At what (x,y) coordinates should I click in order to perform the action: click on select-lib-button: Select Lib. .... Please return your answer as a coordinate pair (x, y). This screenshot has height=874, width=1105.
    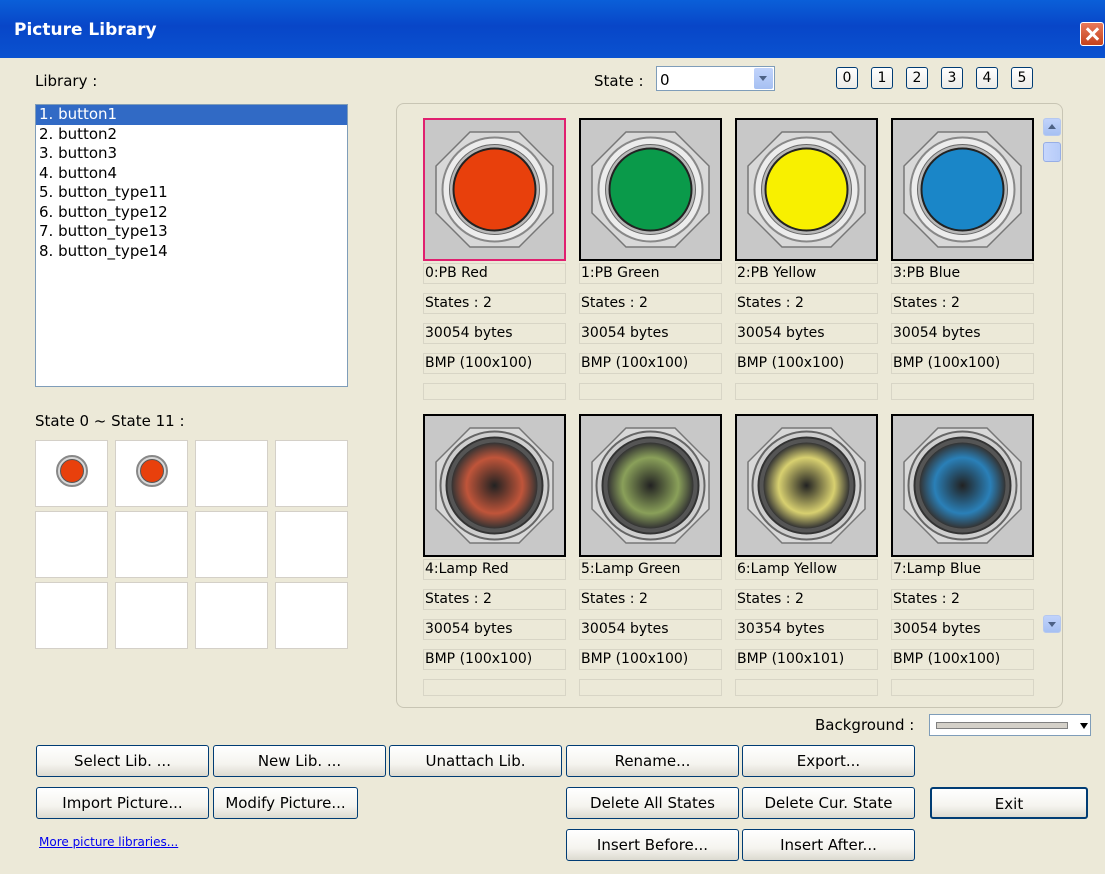
    Looking at the image, I should click on (122, 761).